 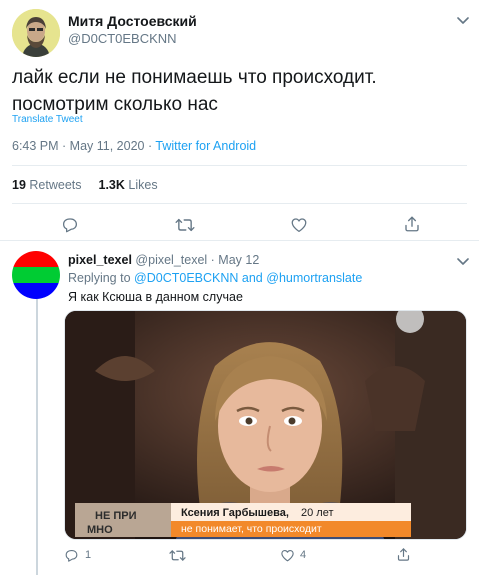 What do you see at coordinates (238, 260) in the screenshot?
I see `reply-date: May 12` at bounding box center [238, 260].